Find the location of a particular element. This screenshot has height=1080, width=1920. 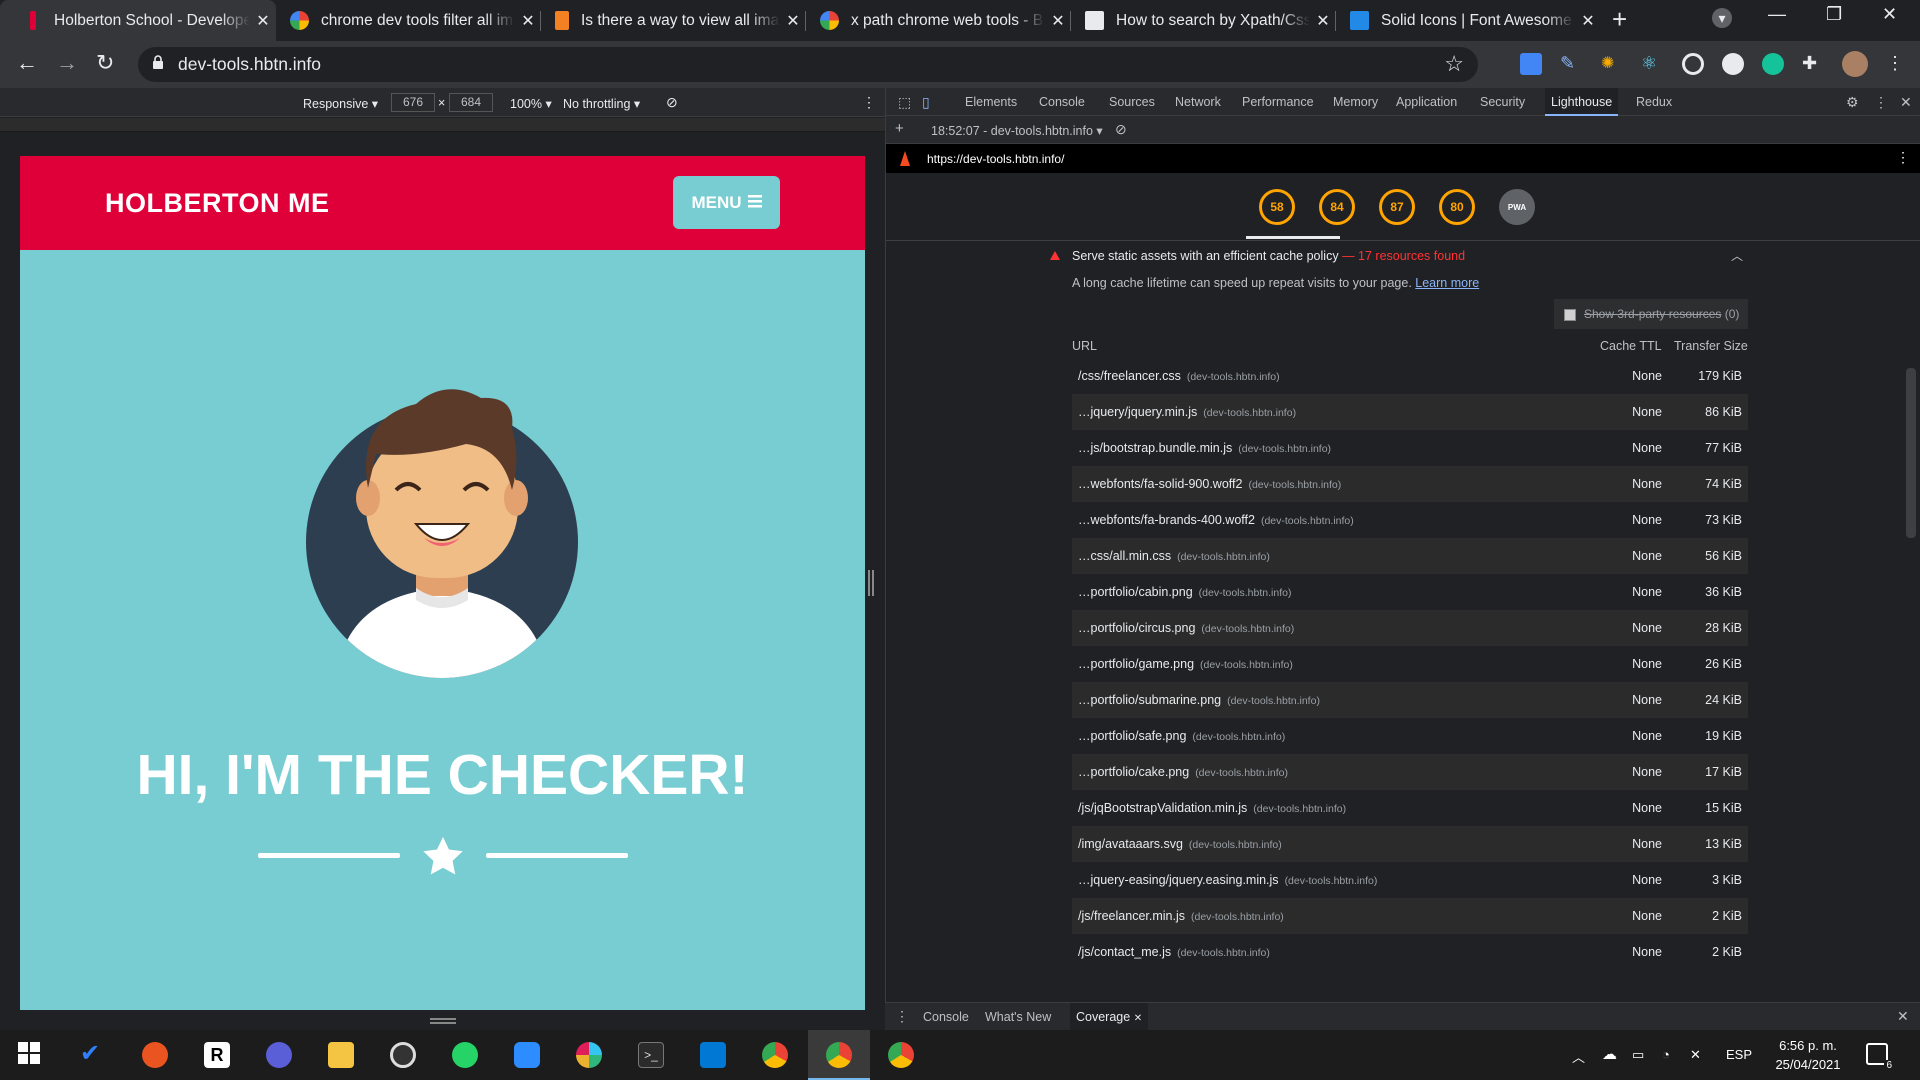

resource-url: …portfolio/cake.png (dev-tools.hbtn.info) is located at coordinates (1183, 772).